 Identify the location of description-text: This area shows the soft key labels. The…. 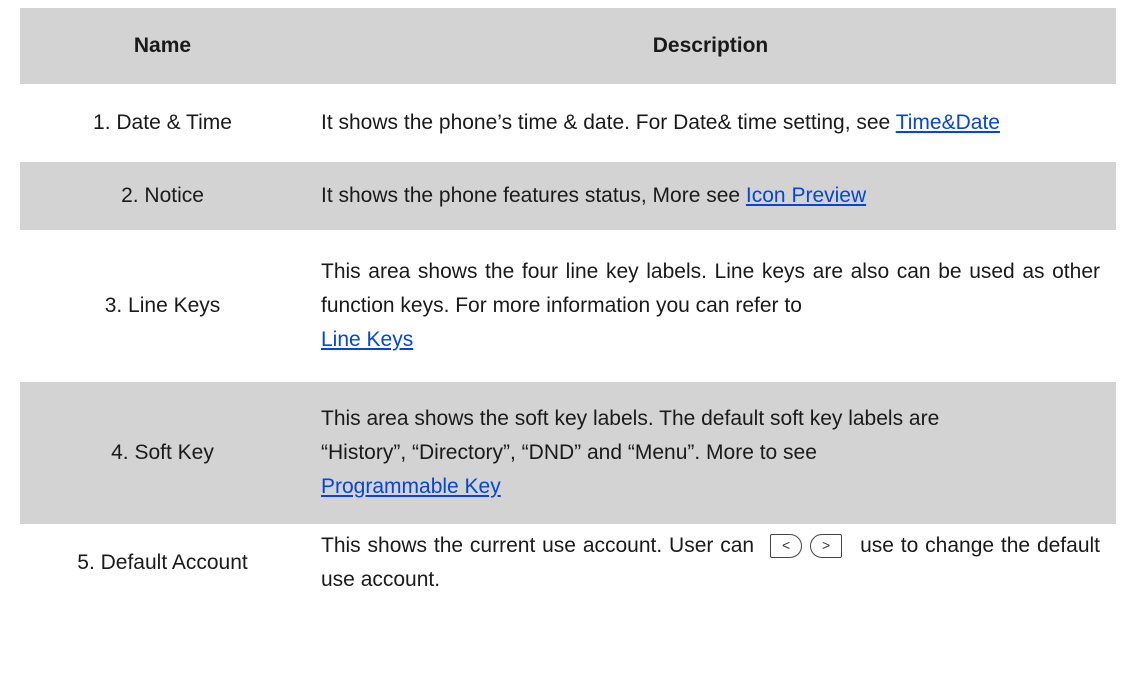
(630, 418).